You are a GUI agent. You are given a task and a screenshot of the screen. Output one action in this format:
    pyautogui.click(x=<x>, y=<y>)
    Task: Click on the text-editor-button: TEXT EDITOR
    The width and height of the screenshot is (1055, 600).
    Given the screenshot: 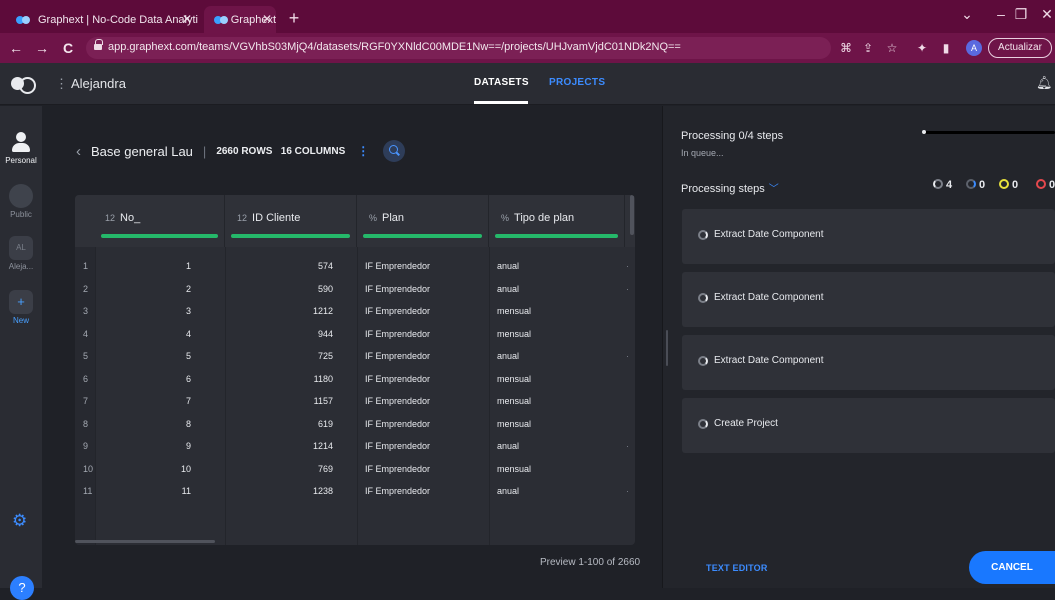 What is the action you would take?
    pyautogui.click(x=737, y=568)
    